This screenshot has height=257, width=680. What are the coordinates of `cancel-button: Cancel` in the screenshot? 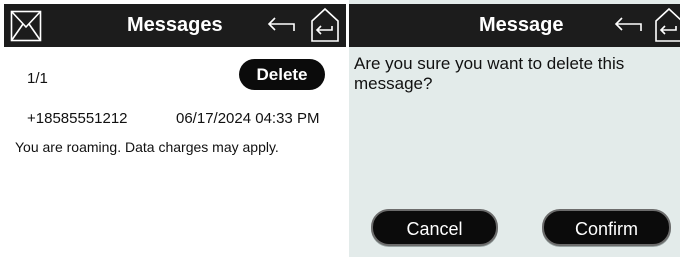 It's located at (434, 227).